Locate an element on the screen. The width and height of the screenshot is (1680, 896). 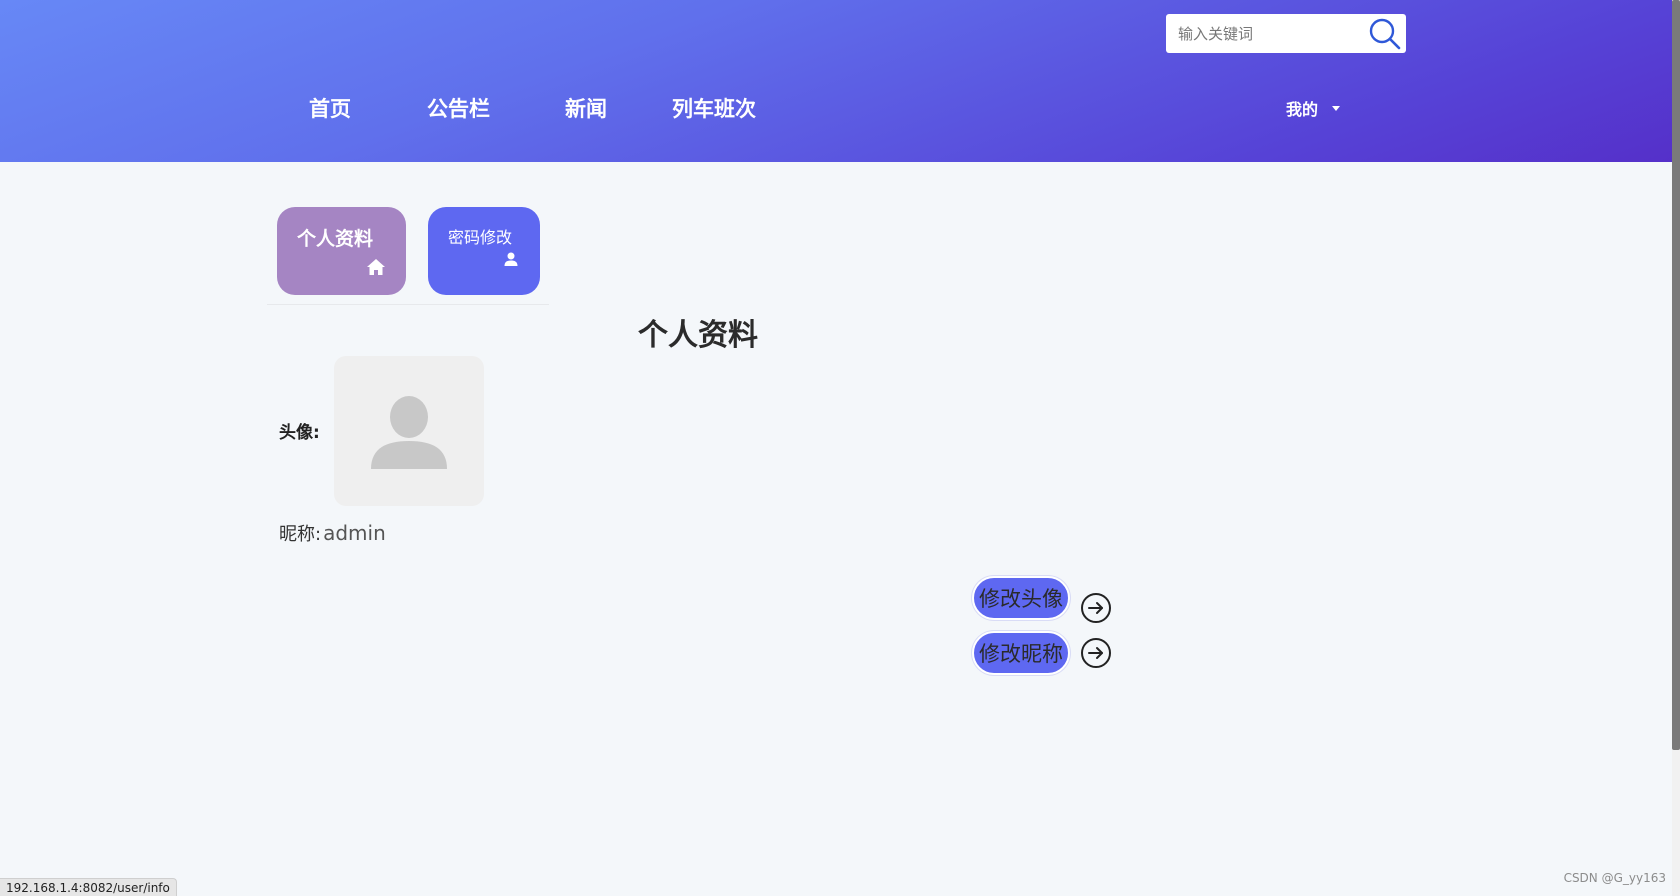
nav-home: 首页 is located at coordinates (330, 108).